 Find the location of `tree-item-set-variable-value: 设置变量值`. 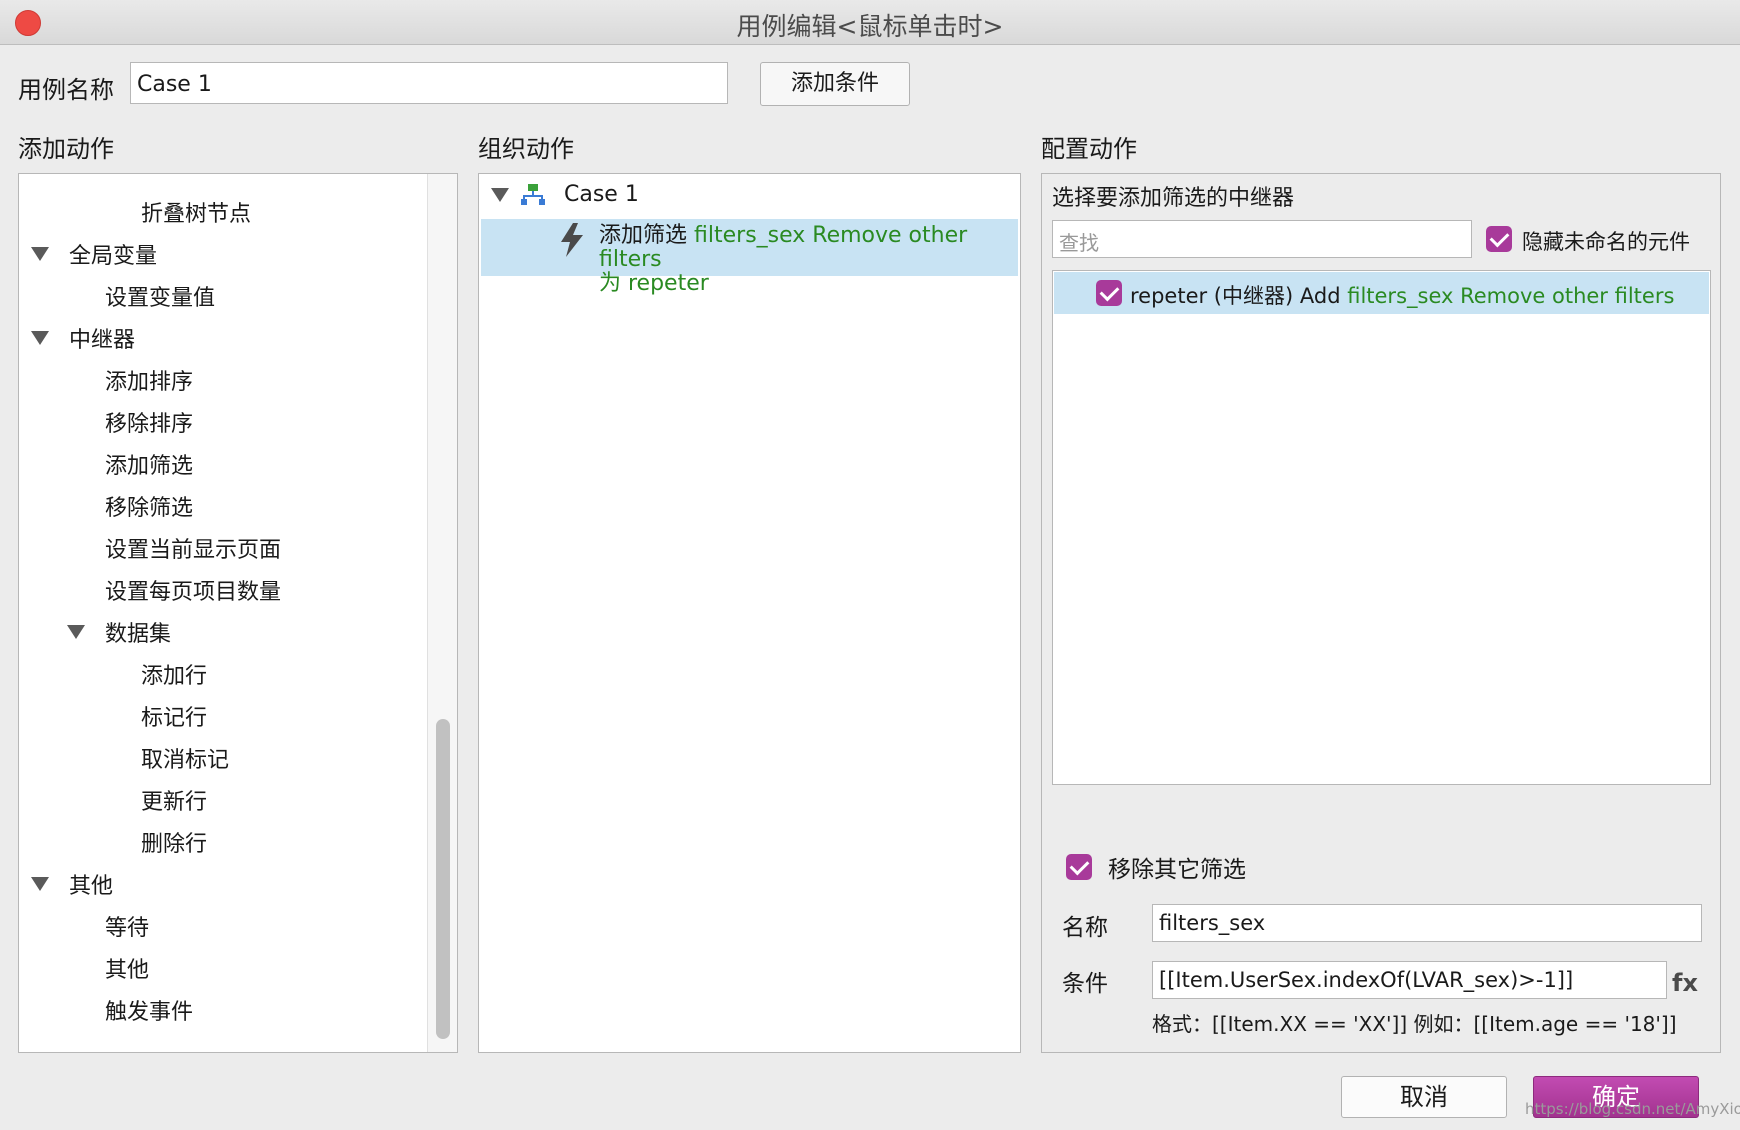

tree-item-set-variable-value: 设置变量值 is located at coordinates (160, 296).